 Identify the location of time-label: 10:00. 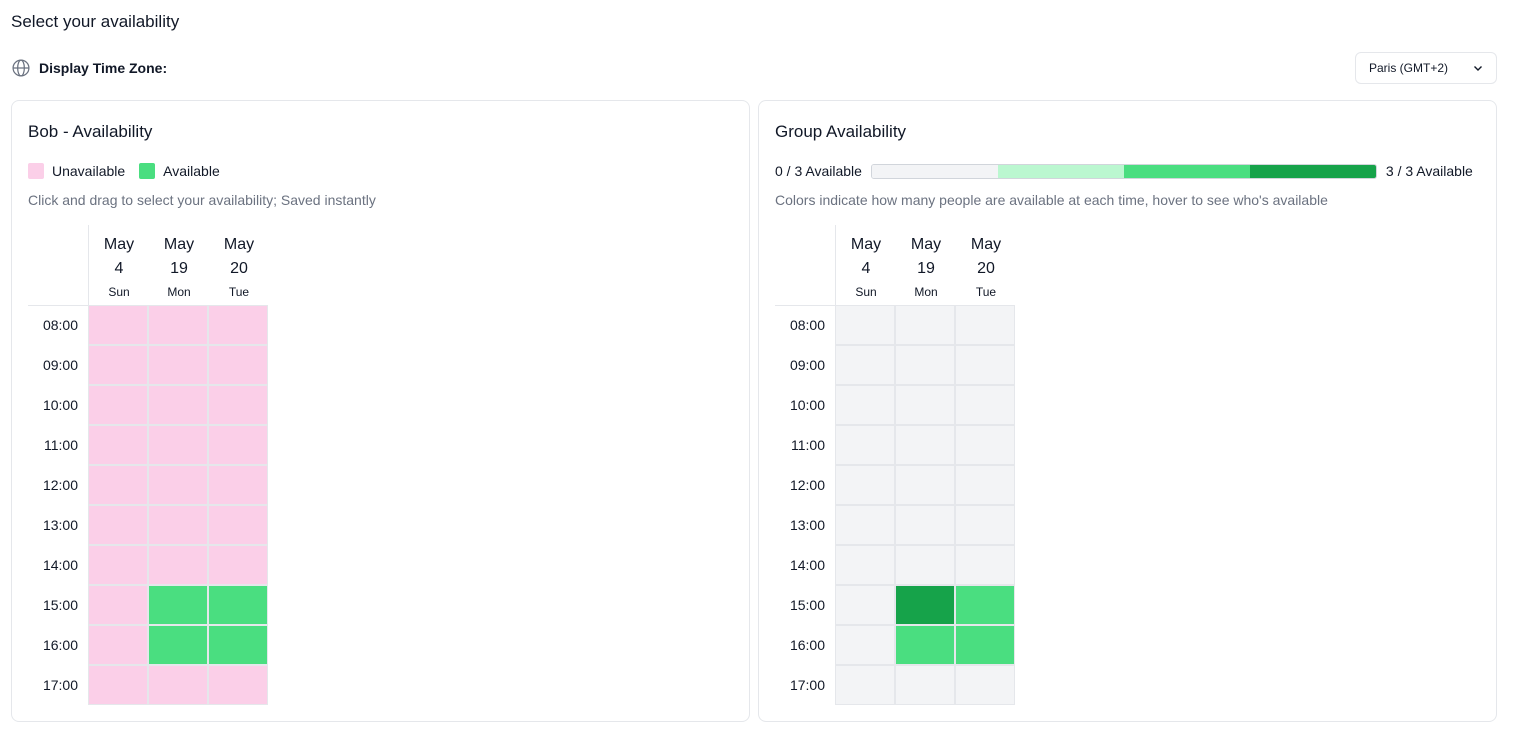
(807, 405).